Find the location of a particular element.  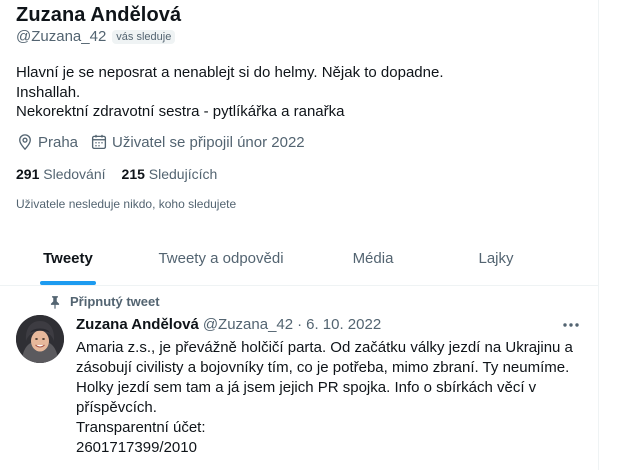

followers-count: 215 is located at coordinates (133, 174).